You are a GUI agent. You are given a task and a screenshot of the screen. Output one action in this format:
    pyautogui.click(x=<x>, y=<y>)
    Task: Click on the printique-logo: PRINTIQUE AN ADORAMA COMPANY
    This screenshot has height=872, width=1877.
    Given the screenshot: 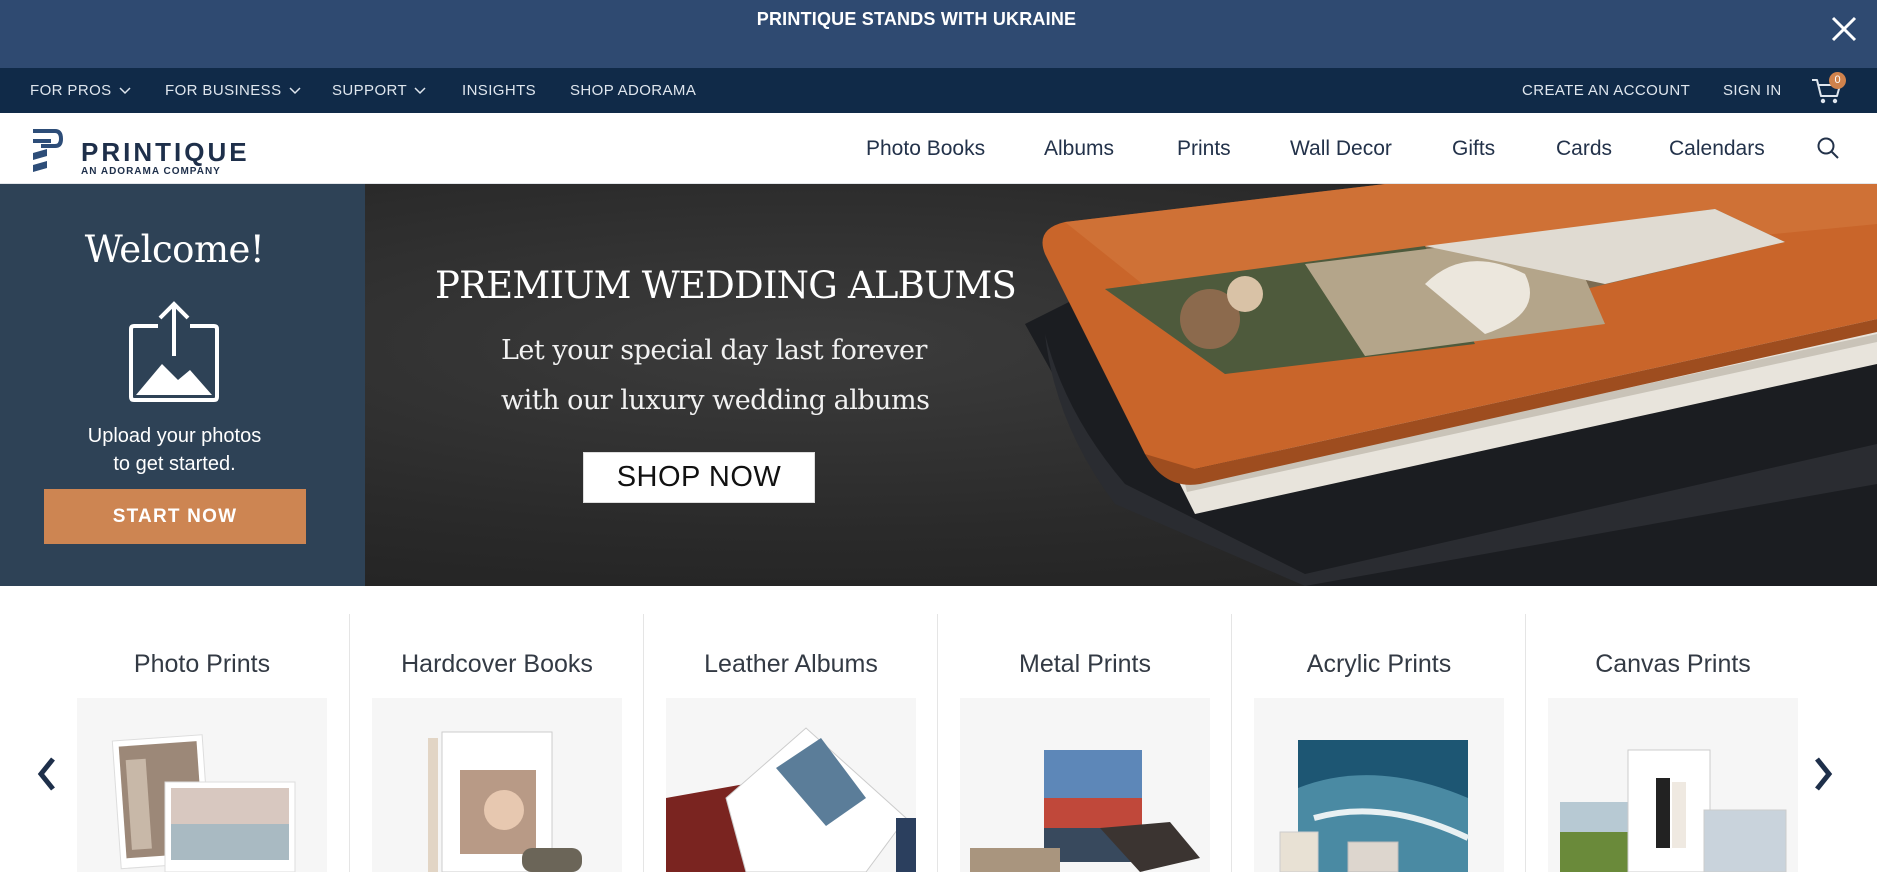 What is the action you would take?
    pyautogui.click(x=149, y=150)
    